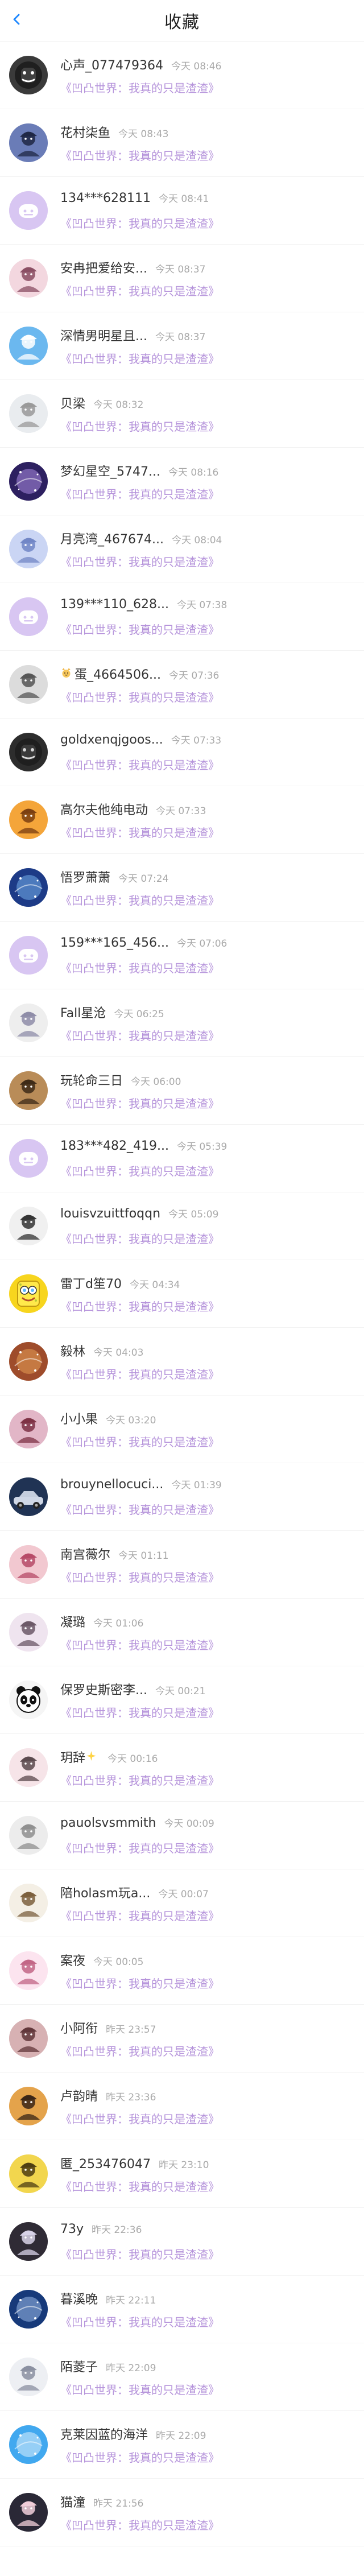 This screenshot has height=2576, width=364. What do you see at coordinates (72, 1621) in the screenshot?
I see `user-name: 凝璐` at bounding box center [72, 1621].